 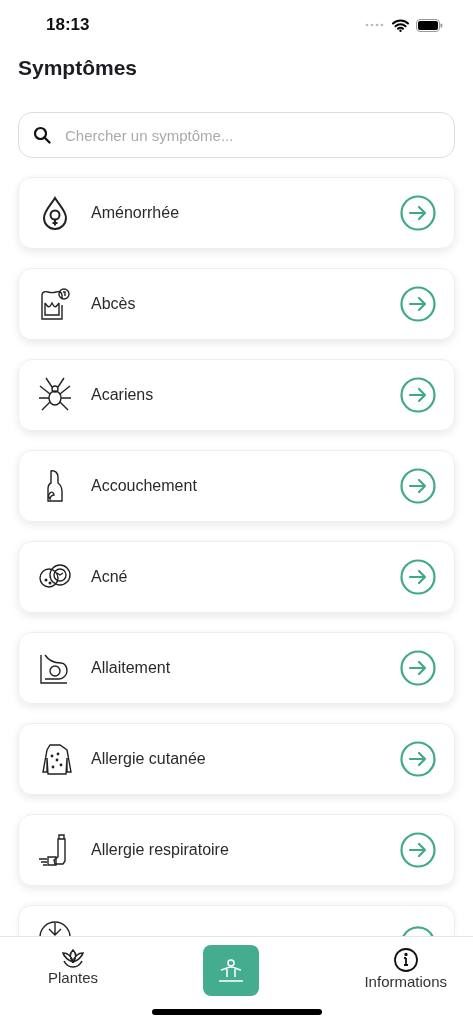 What do you see at coordinates (236, 395) in the screenshot?
I see `symptom-card: Acariens` at bounding box center [236, 395].